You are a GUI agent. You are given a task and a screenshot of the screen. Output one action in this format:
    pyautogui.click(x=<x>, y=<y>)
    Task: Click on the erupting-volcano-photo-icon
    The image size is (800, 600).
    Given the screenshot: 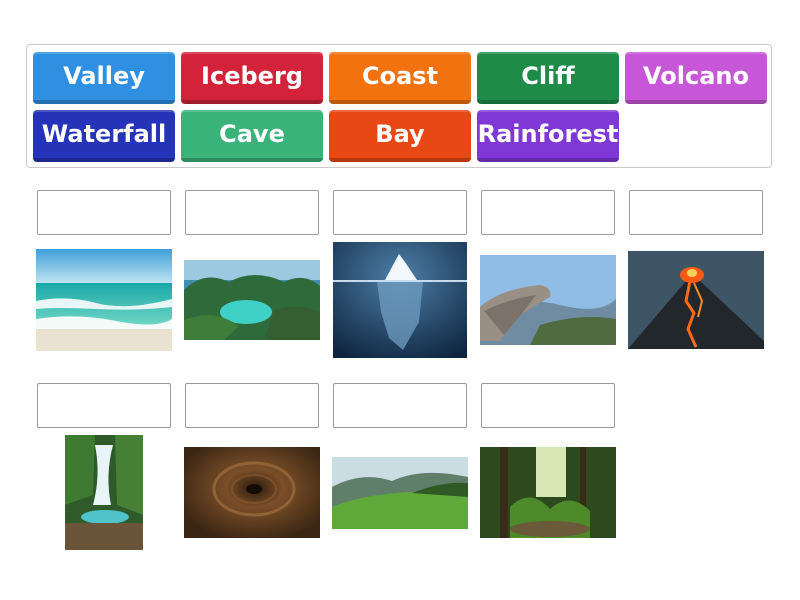 What is the action you would take?
    pyautogui.click(x=696, y=300)
    